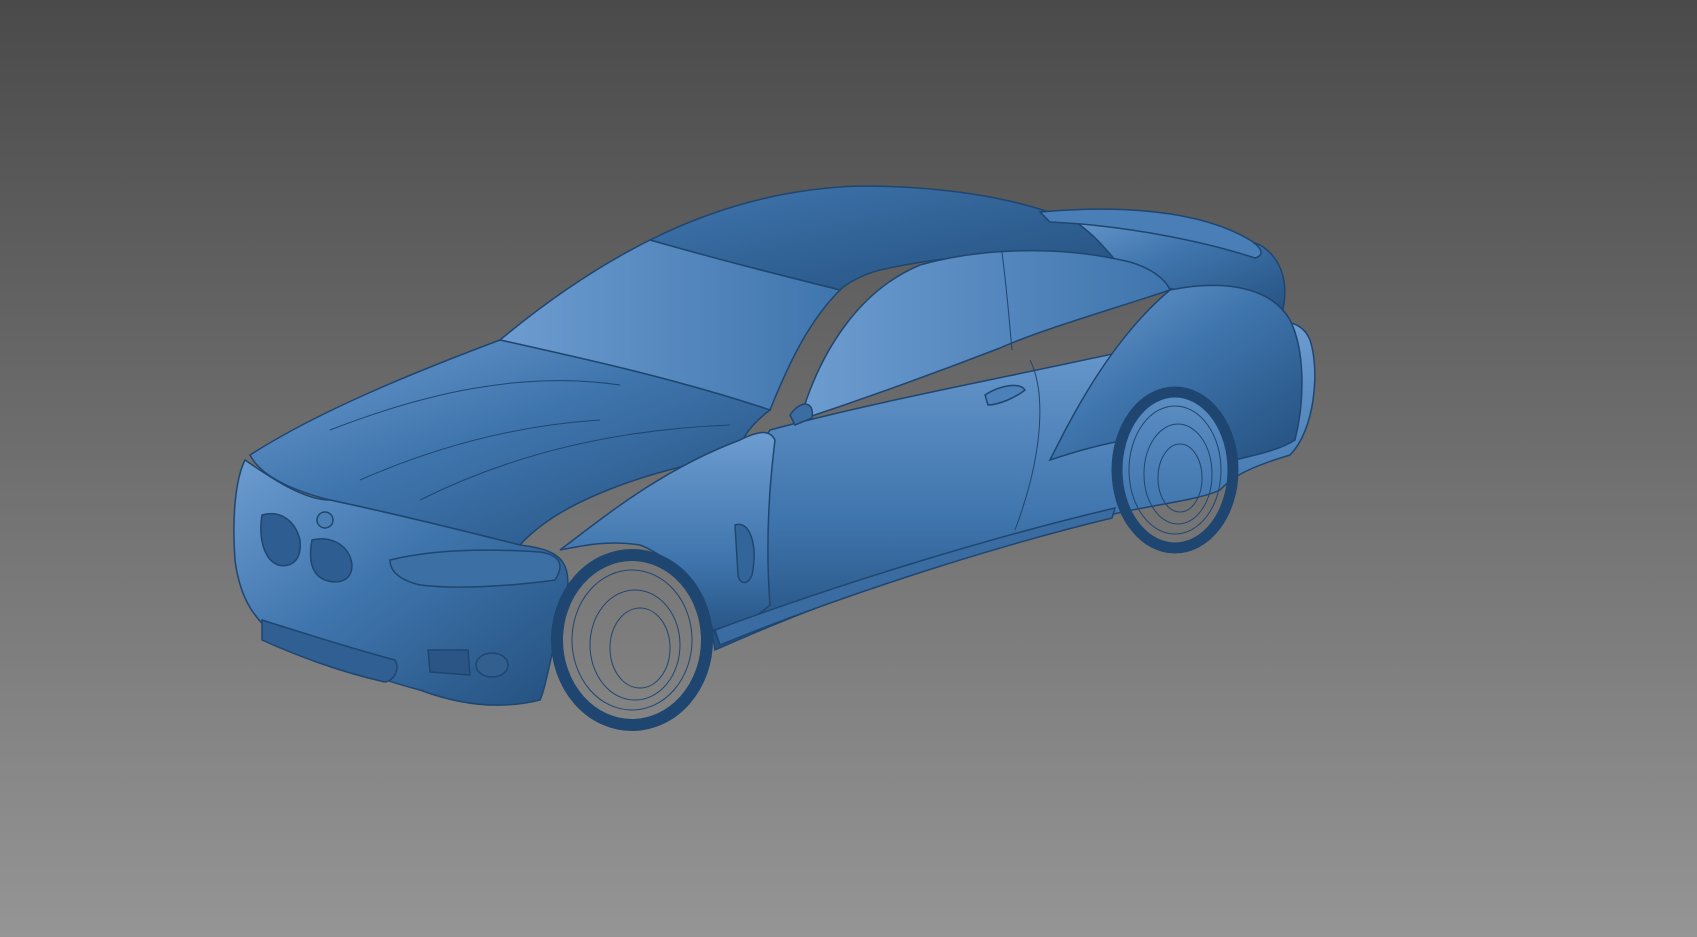 This screenshot has width=1697, height=937. I want to click on car-fog-vent, so click(449, 662).